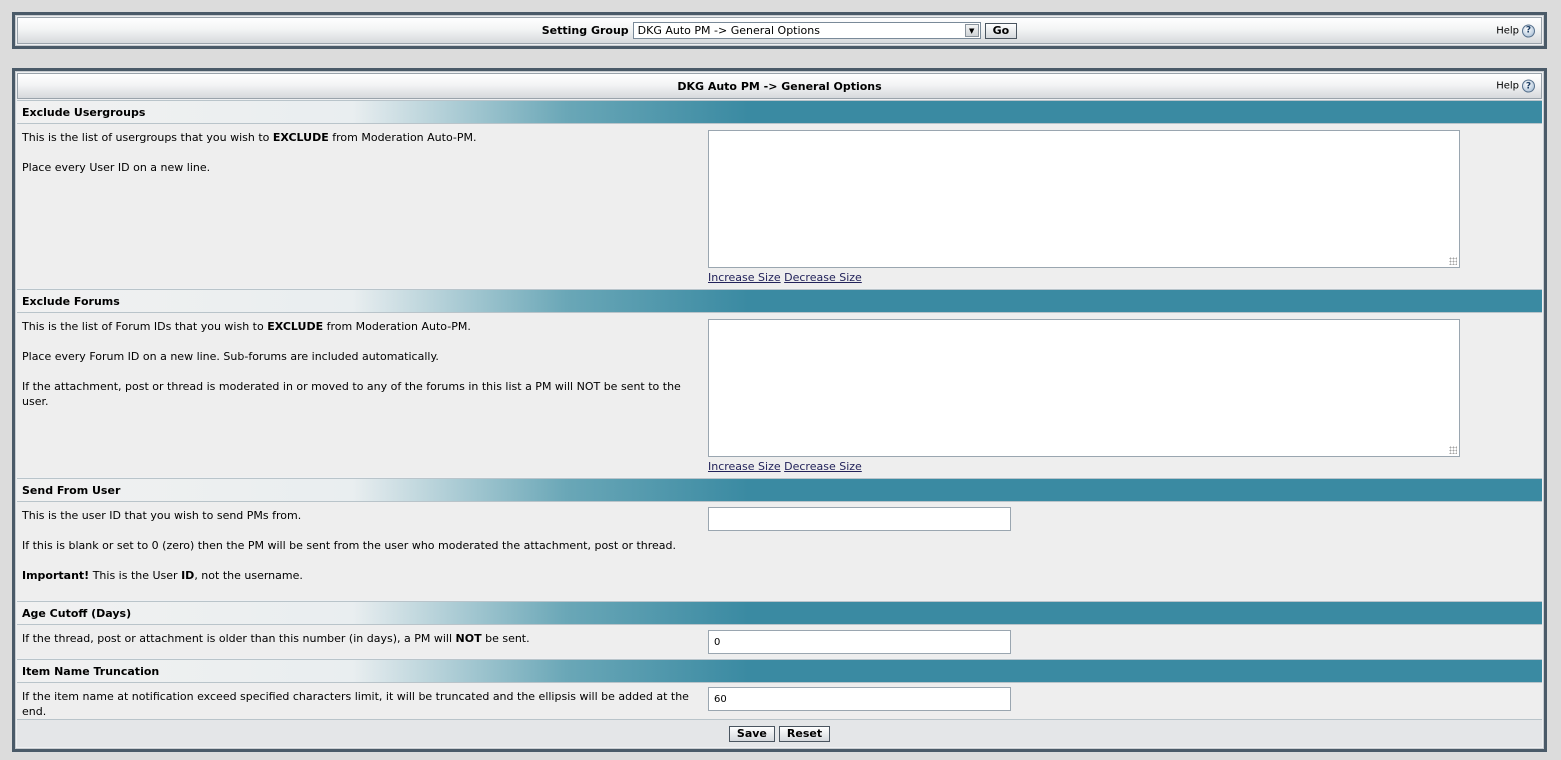 The image size is (1561, 760). What do you see at coordinates (859, 642) in the screenshot?
I see `age-cutoff-input: 0` at bounding box center [859, 642].